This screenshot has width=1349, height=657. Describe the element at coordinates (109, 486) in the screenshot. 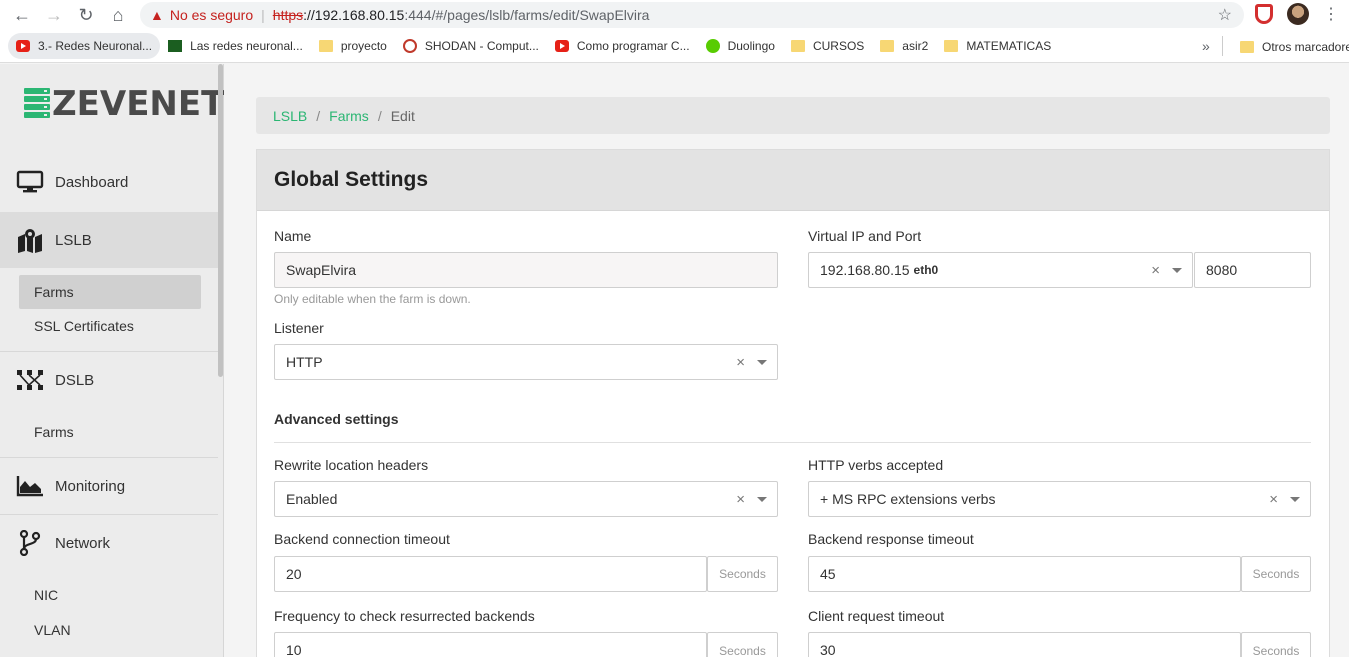

I see `sidebar-item-monitoring: Monitoring` at that location.